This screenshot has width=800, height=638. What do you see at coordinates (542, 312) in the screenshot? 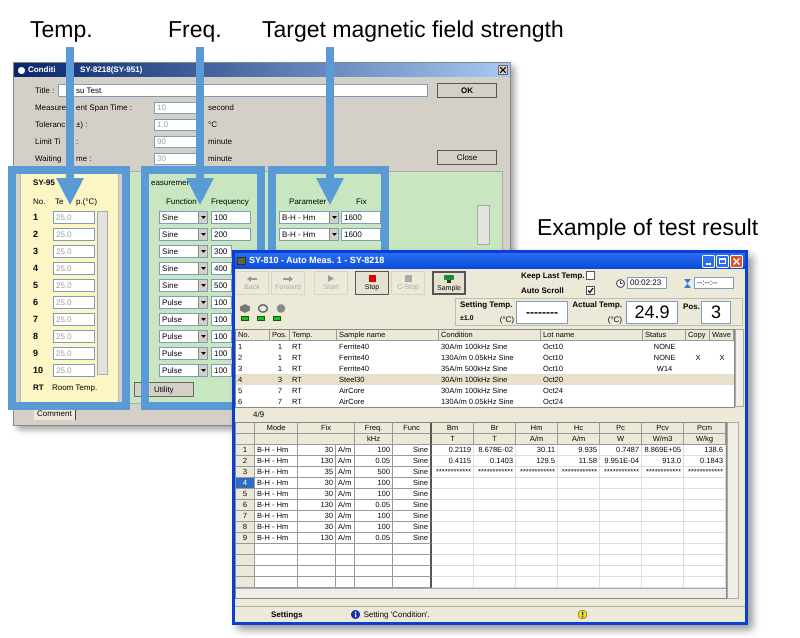
I see `setting-temp-field: --------` at bounding box center [542, 312].